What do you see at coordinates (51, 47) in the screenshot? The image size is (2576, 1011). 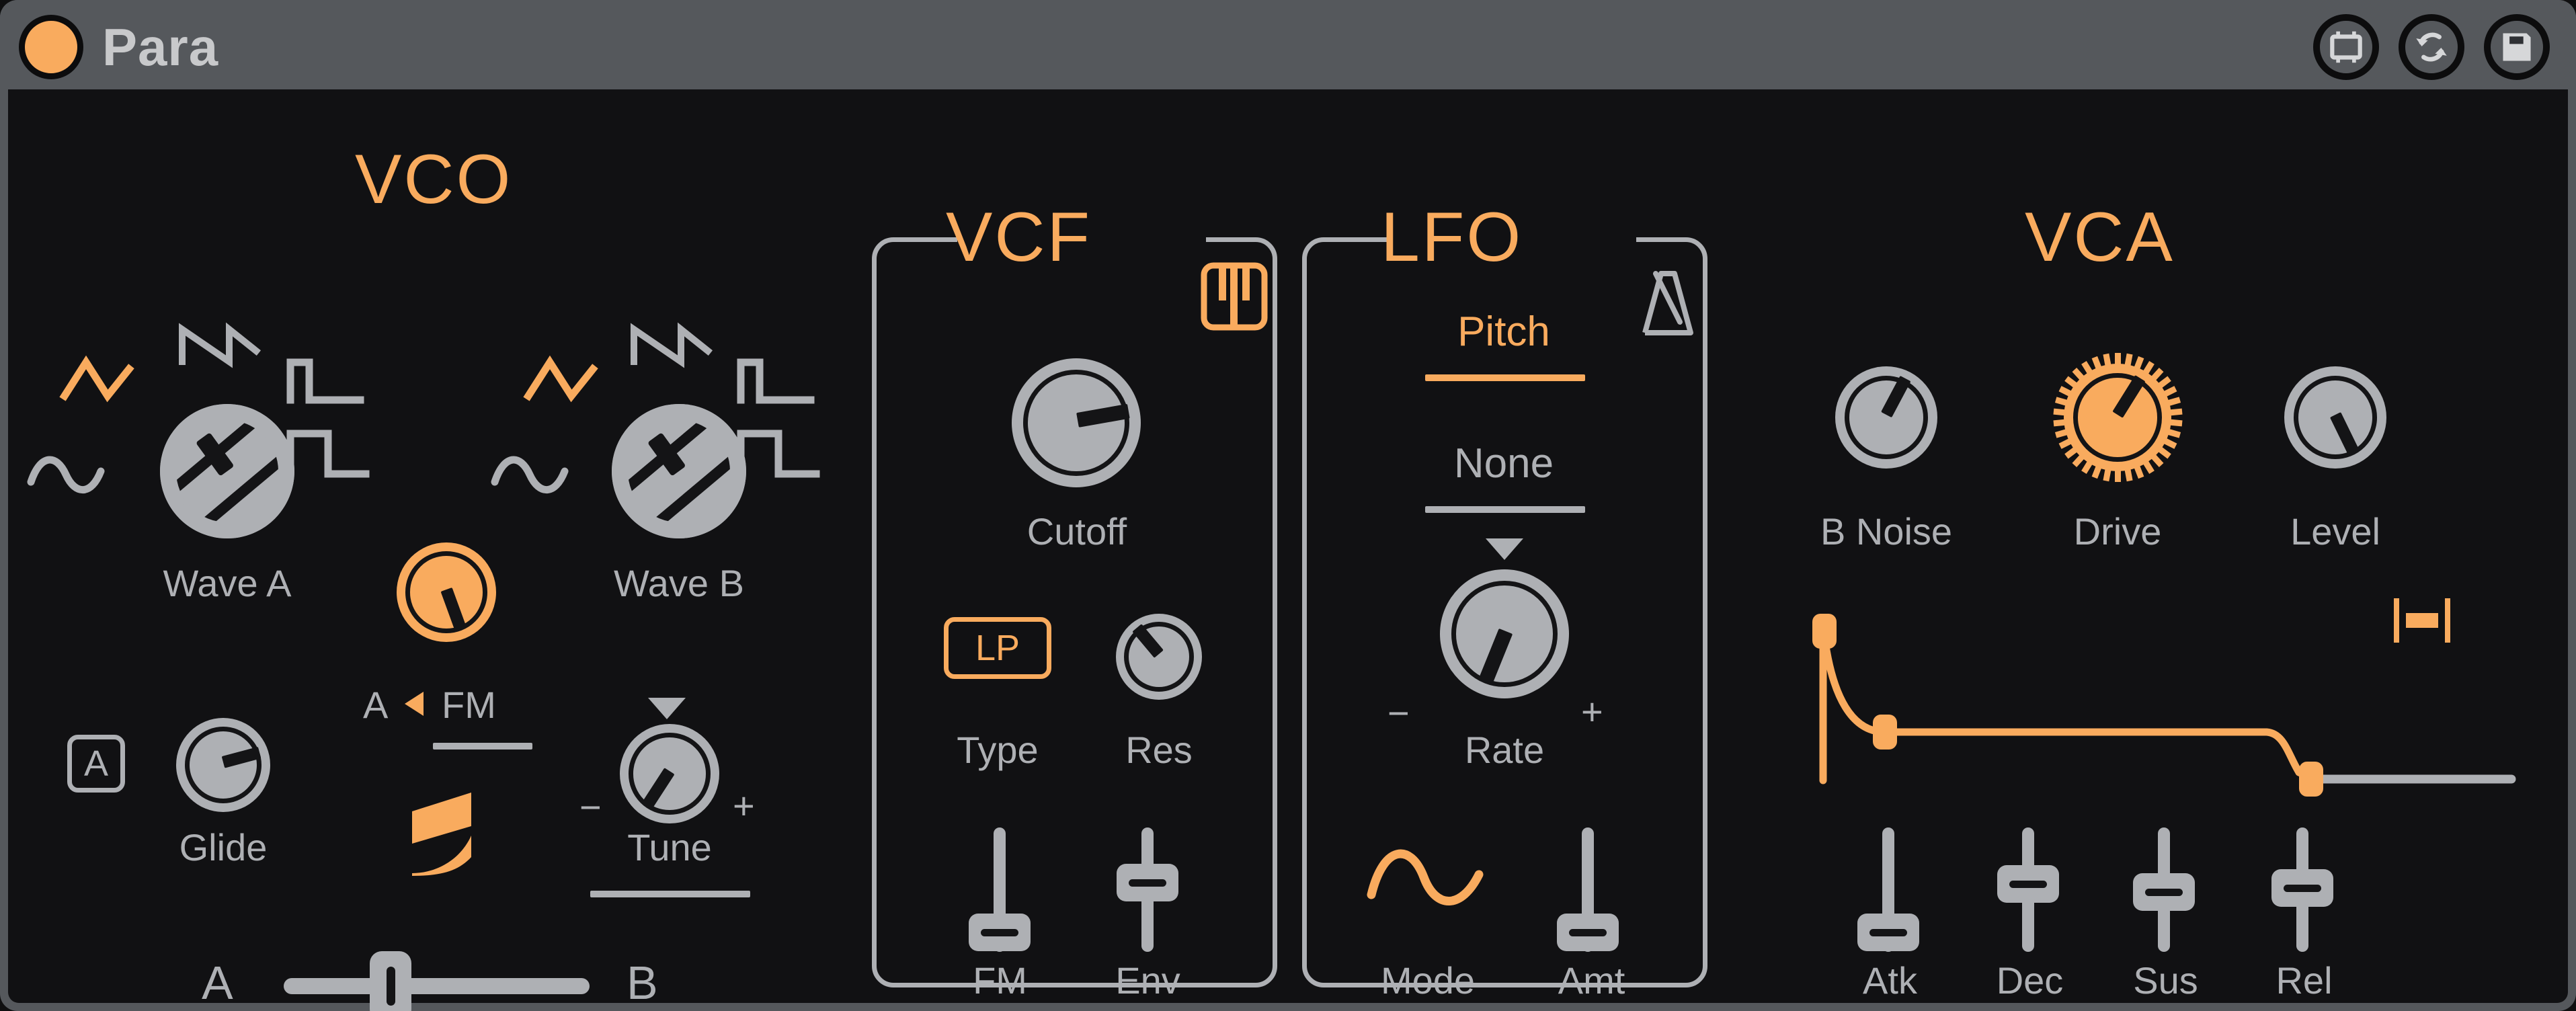 I see `power-led-icon` at bounding box center [51, 47].